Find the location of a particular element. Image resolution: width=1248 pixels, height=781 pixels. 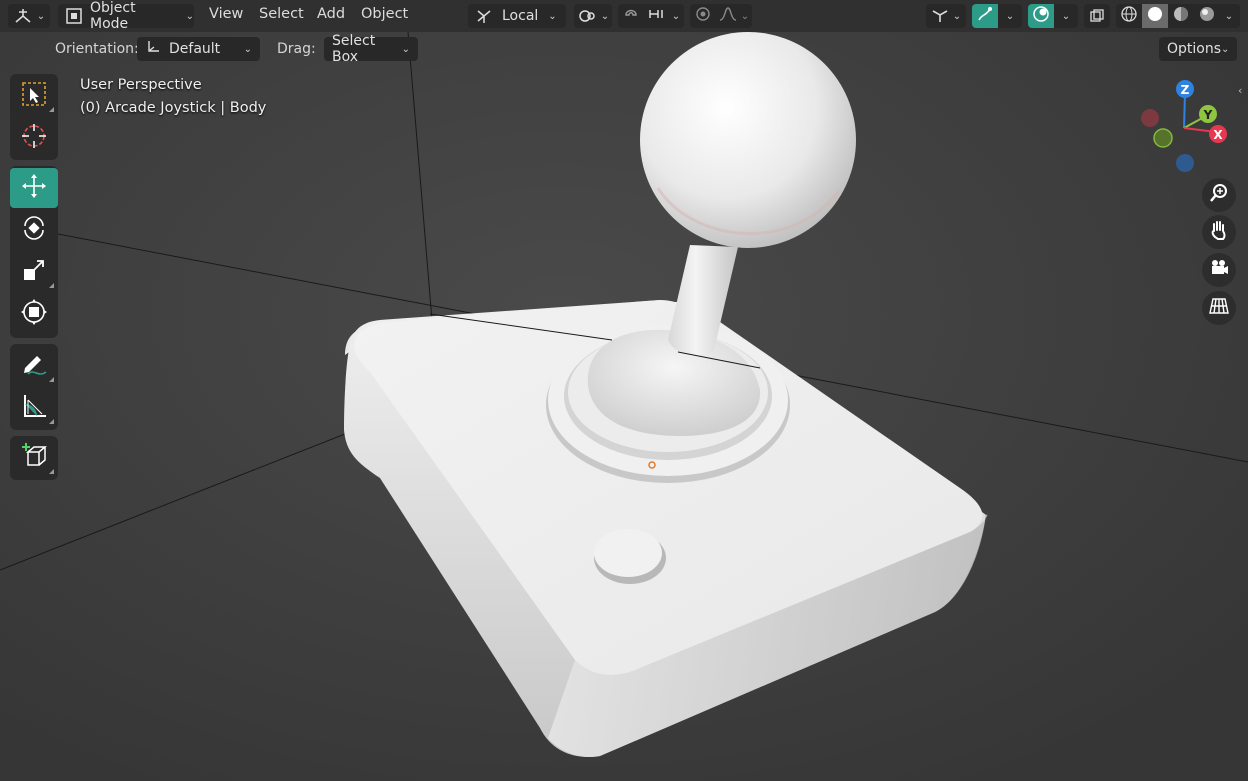

proportional-edit-toggle is located at coordinates (703, 16).